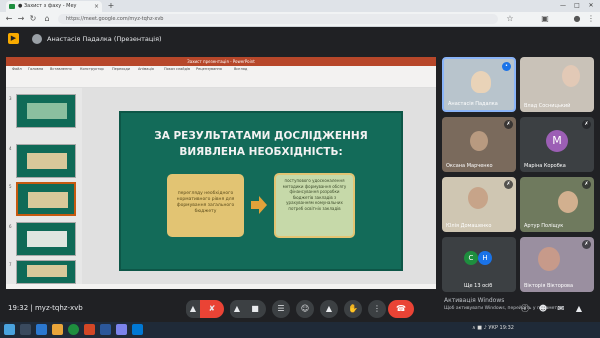 The width and height of the screenshot is (600, 338). Describe the element at coordinates (557, 140) in the screenshot. I see `participant-initial-avatar: M` at that location.